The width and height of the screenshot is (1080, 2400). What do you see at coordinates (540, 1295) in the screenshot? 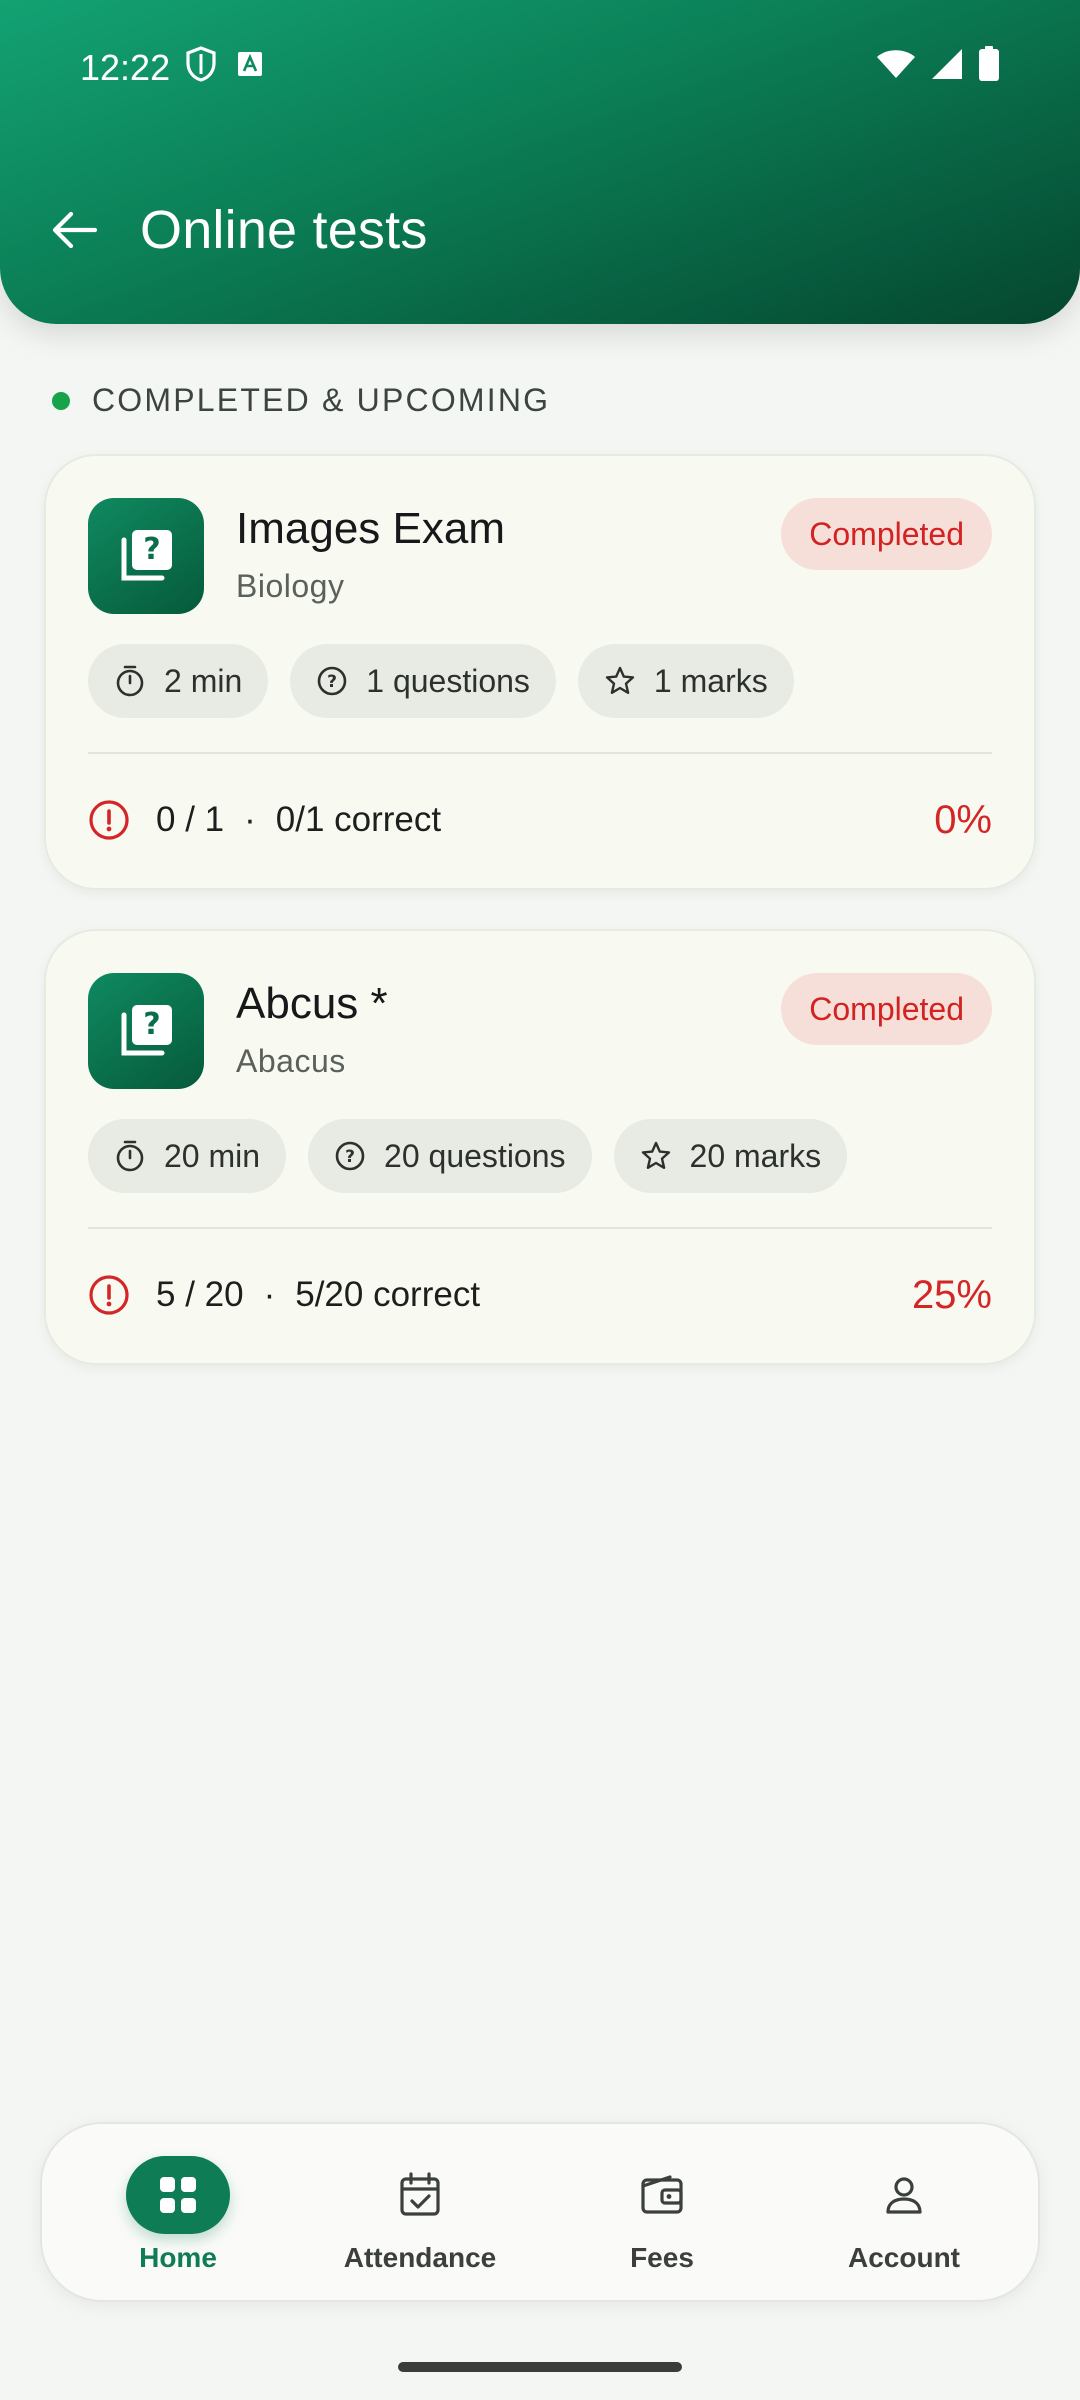
I see `result-row: 5 / 20 · 5/20 correct 25%` at bounding box center [540, 1295].